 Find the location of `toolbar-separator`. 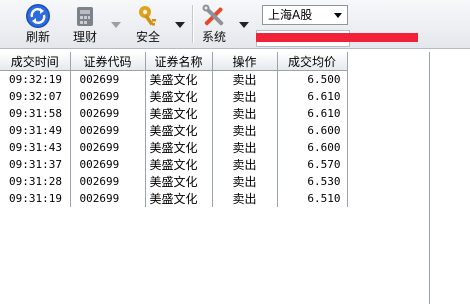

toolbar-separator is located at coordinates (193, 24).